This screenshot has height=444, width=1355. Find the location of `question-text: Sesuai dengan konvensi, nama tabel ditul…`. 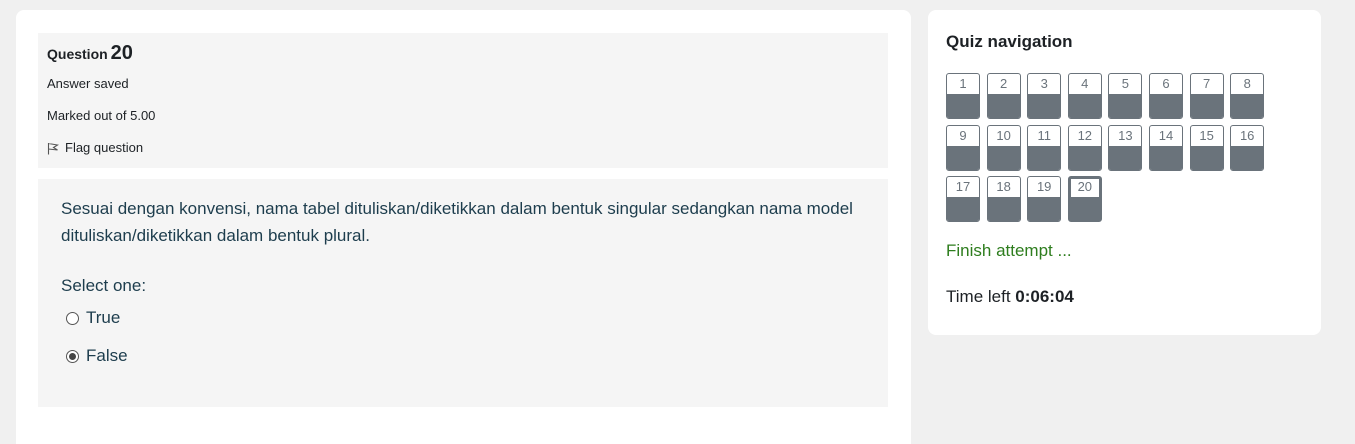

question-text: Sesuai dengan konvensi, nama tabel ditul… is located at coordinates (457, 222).